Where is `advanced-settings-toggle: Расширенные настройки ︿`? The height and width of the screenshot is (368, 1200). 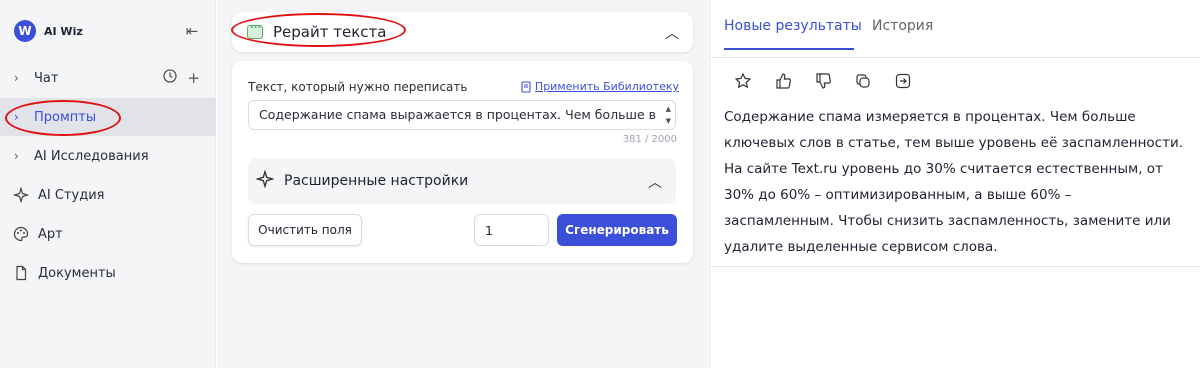
advanced-settings-toggle: Расширенные настройки ︿ is located at coordinates (462, 181).